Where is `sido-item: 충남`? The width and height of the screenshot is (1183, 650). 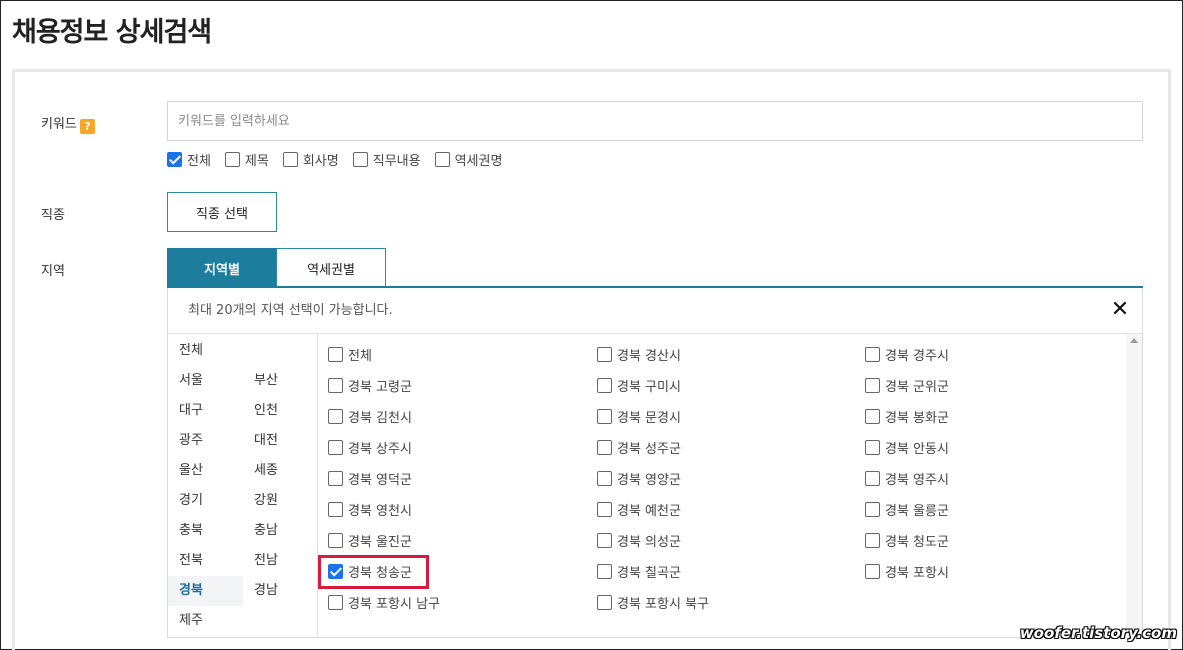
sido-item: 충남 is located at coordinates (280, 531).